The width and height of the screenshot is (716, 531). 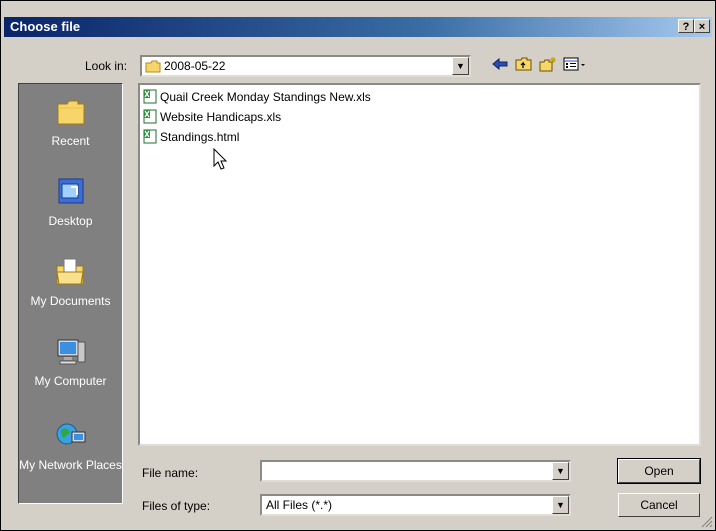 I want to click on open-button: Open, so click(x=659, y=471).